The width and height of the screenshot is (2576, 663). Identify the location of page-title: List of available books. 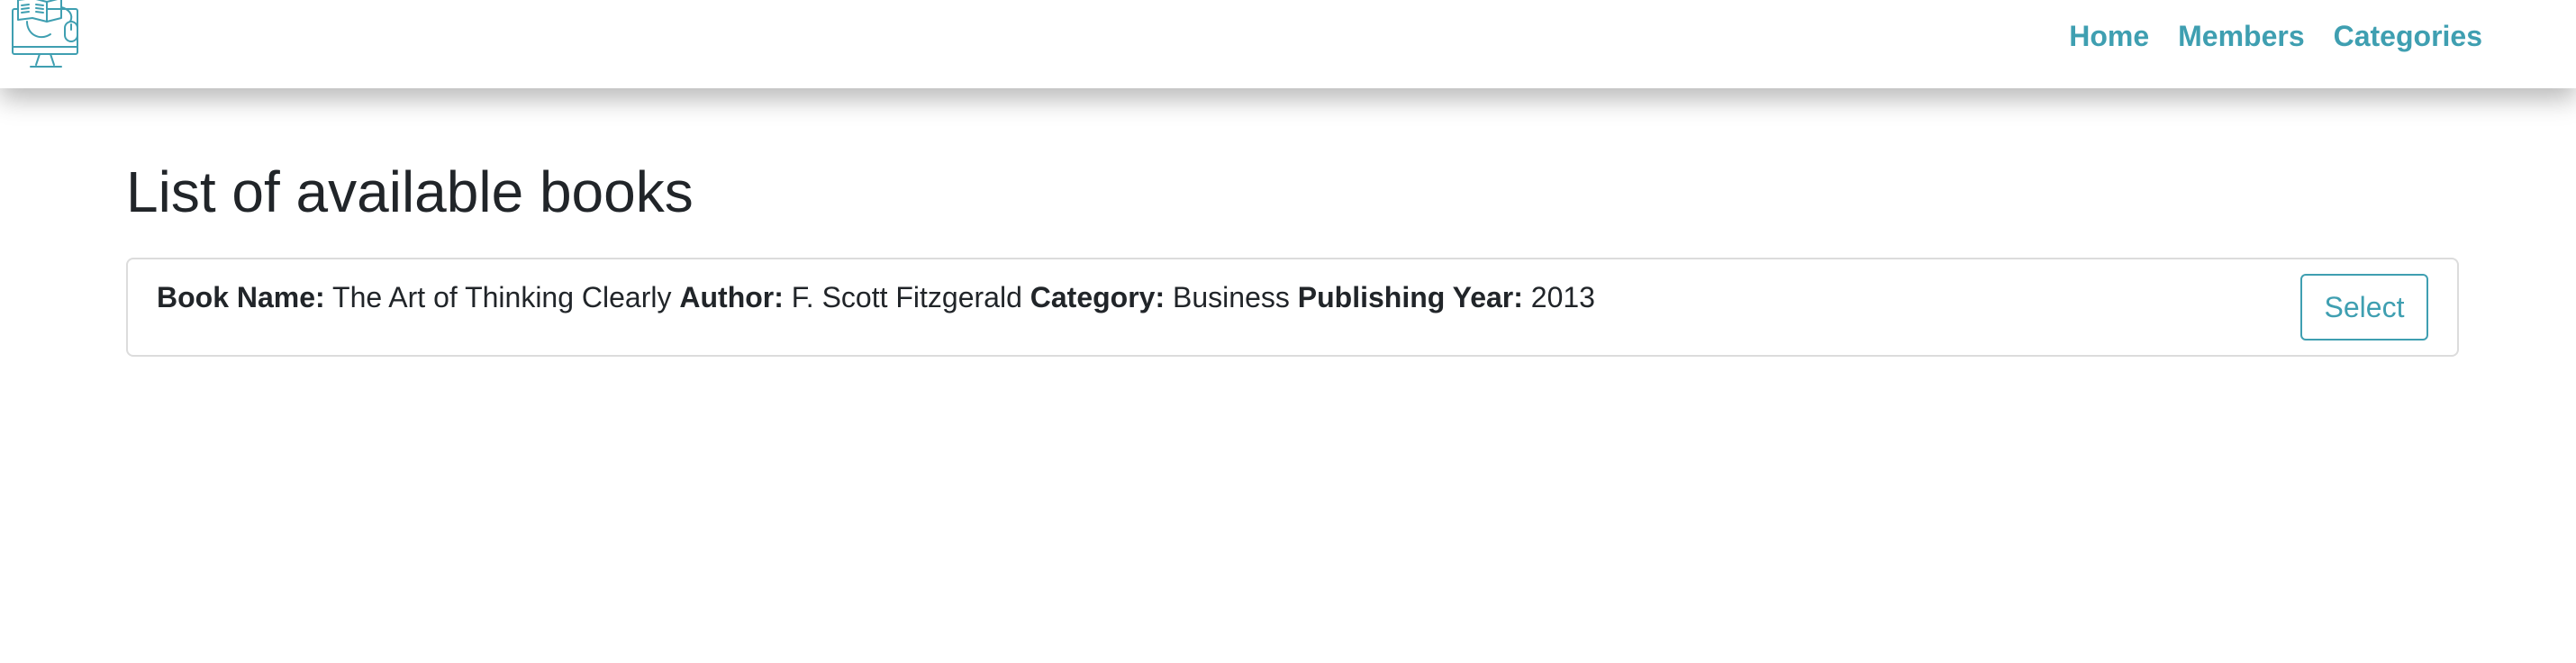
(410, 191).